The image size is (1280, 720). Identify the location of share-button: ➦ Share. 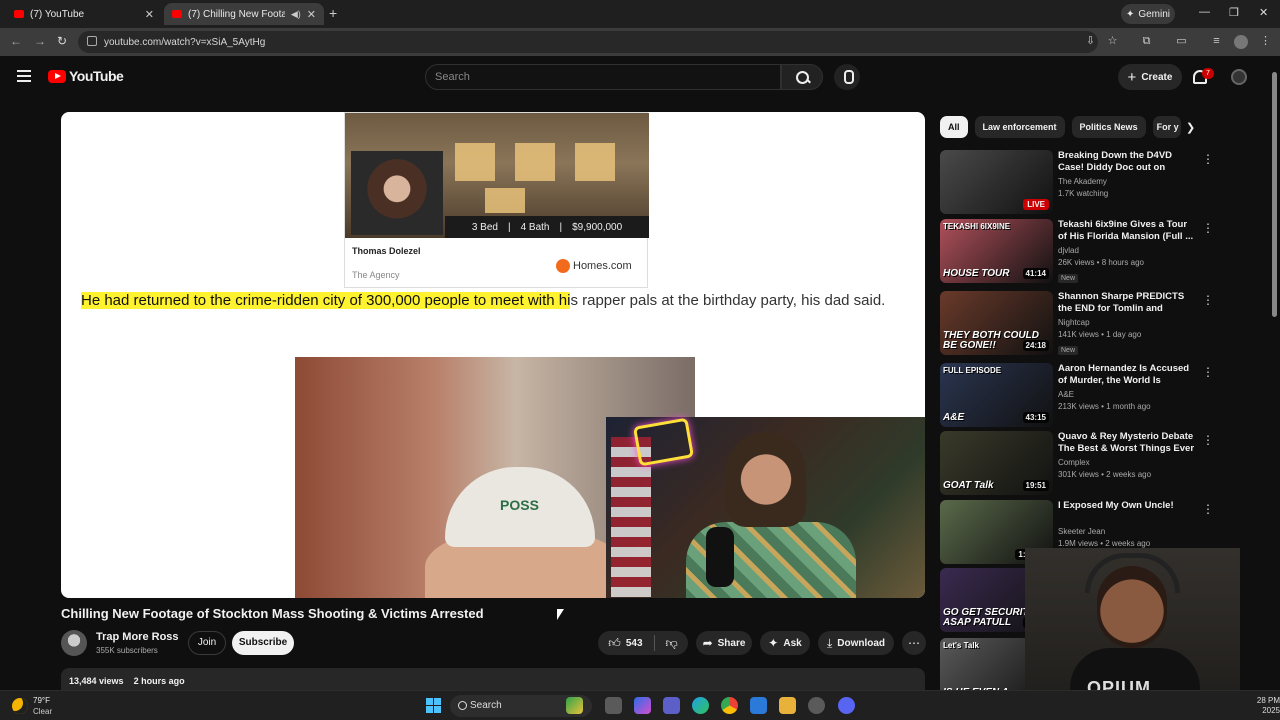
(724, 643).